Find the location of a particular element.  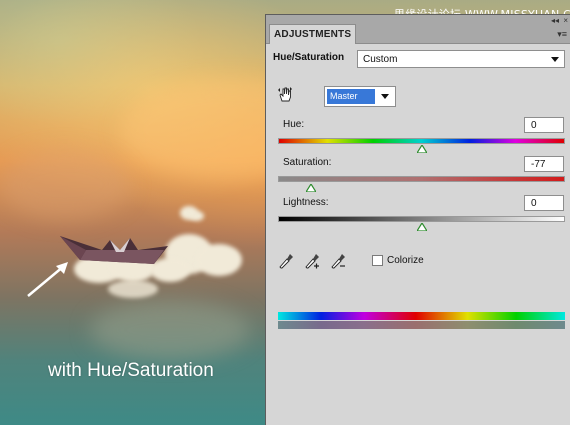

hue-slider-track is located at coordinates (421, 141).